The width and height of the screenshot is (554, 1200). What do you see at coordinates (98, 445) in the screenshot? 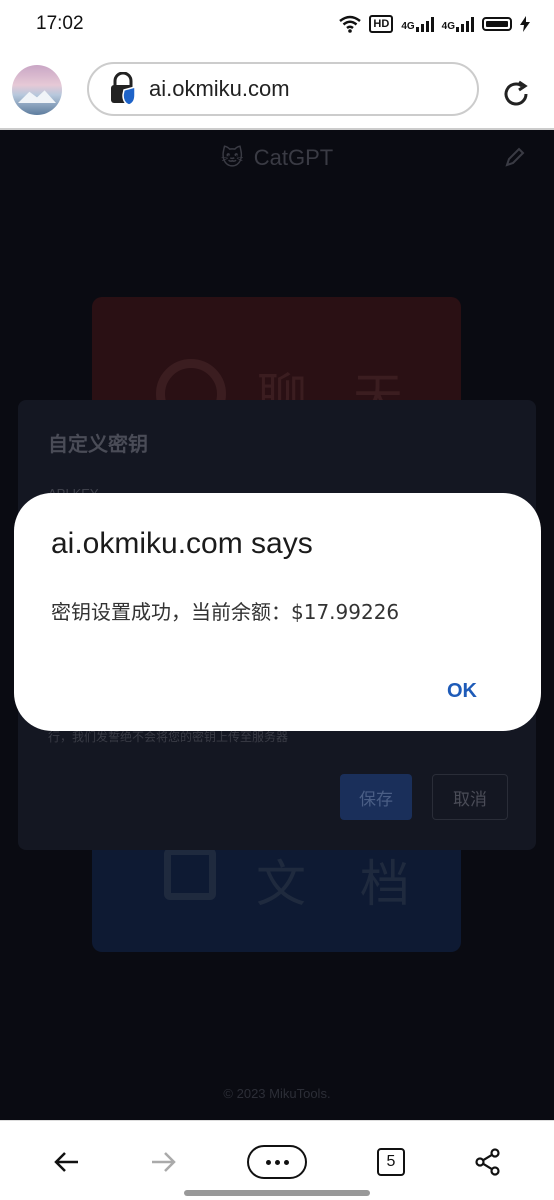
I see `key-dialog-title: 自定义密钥` at bounding box center [98, 445].